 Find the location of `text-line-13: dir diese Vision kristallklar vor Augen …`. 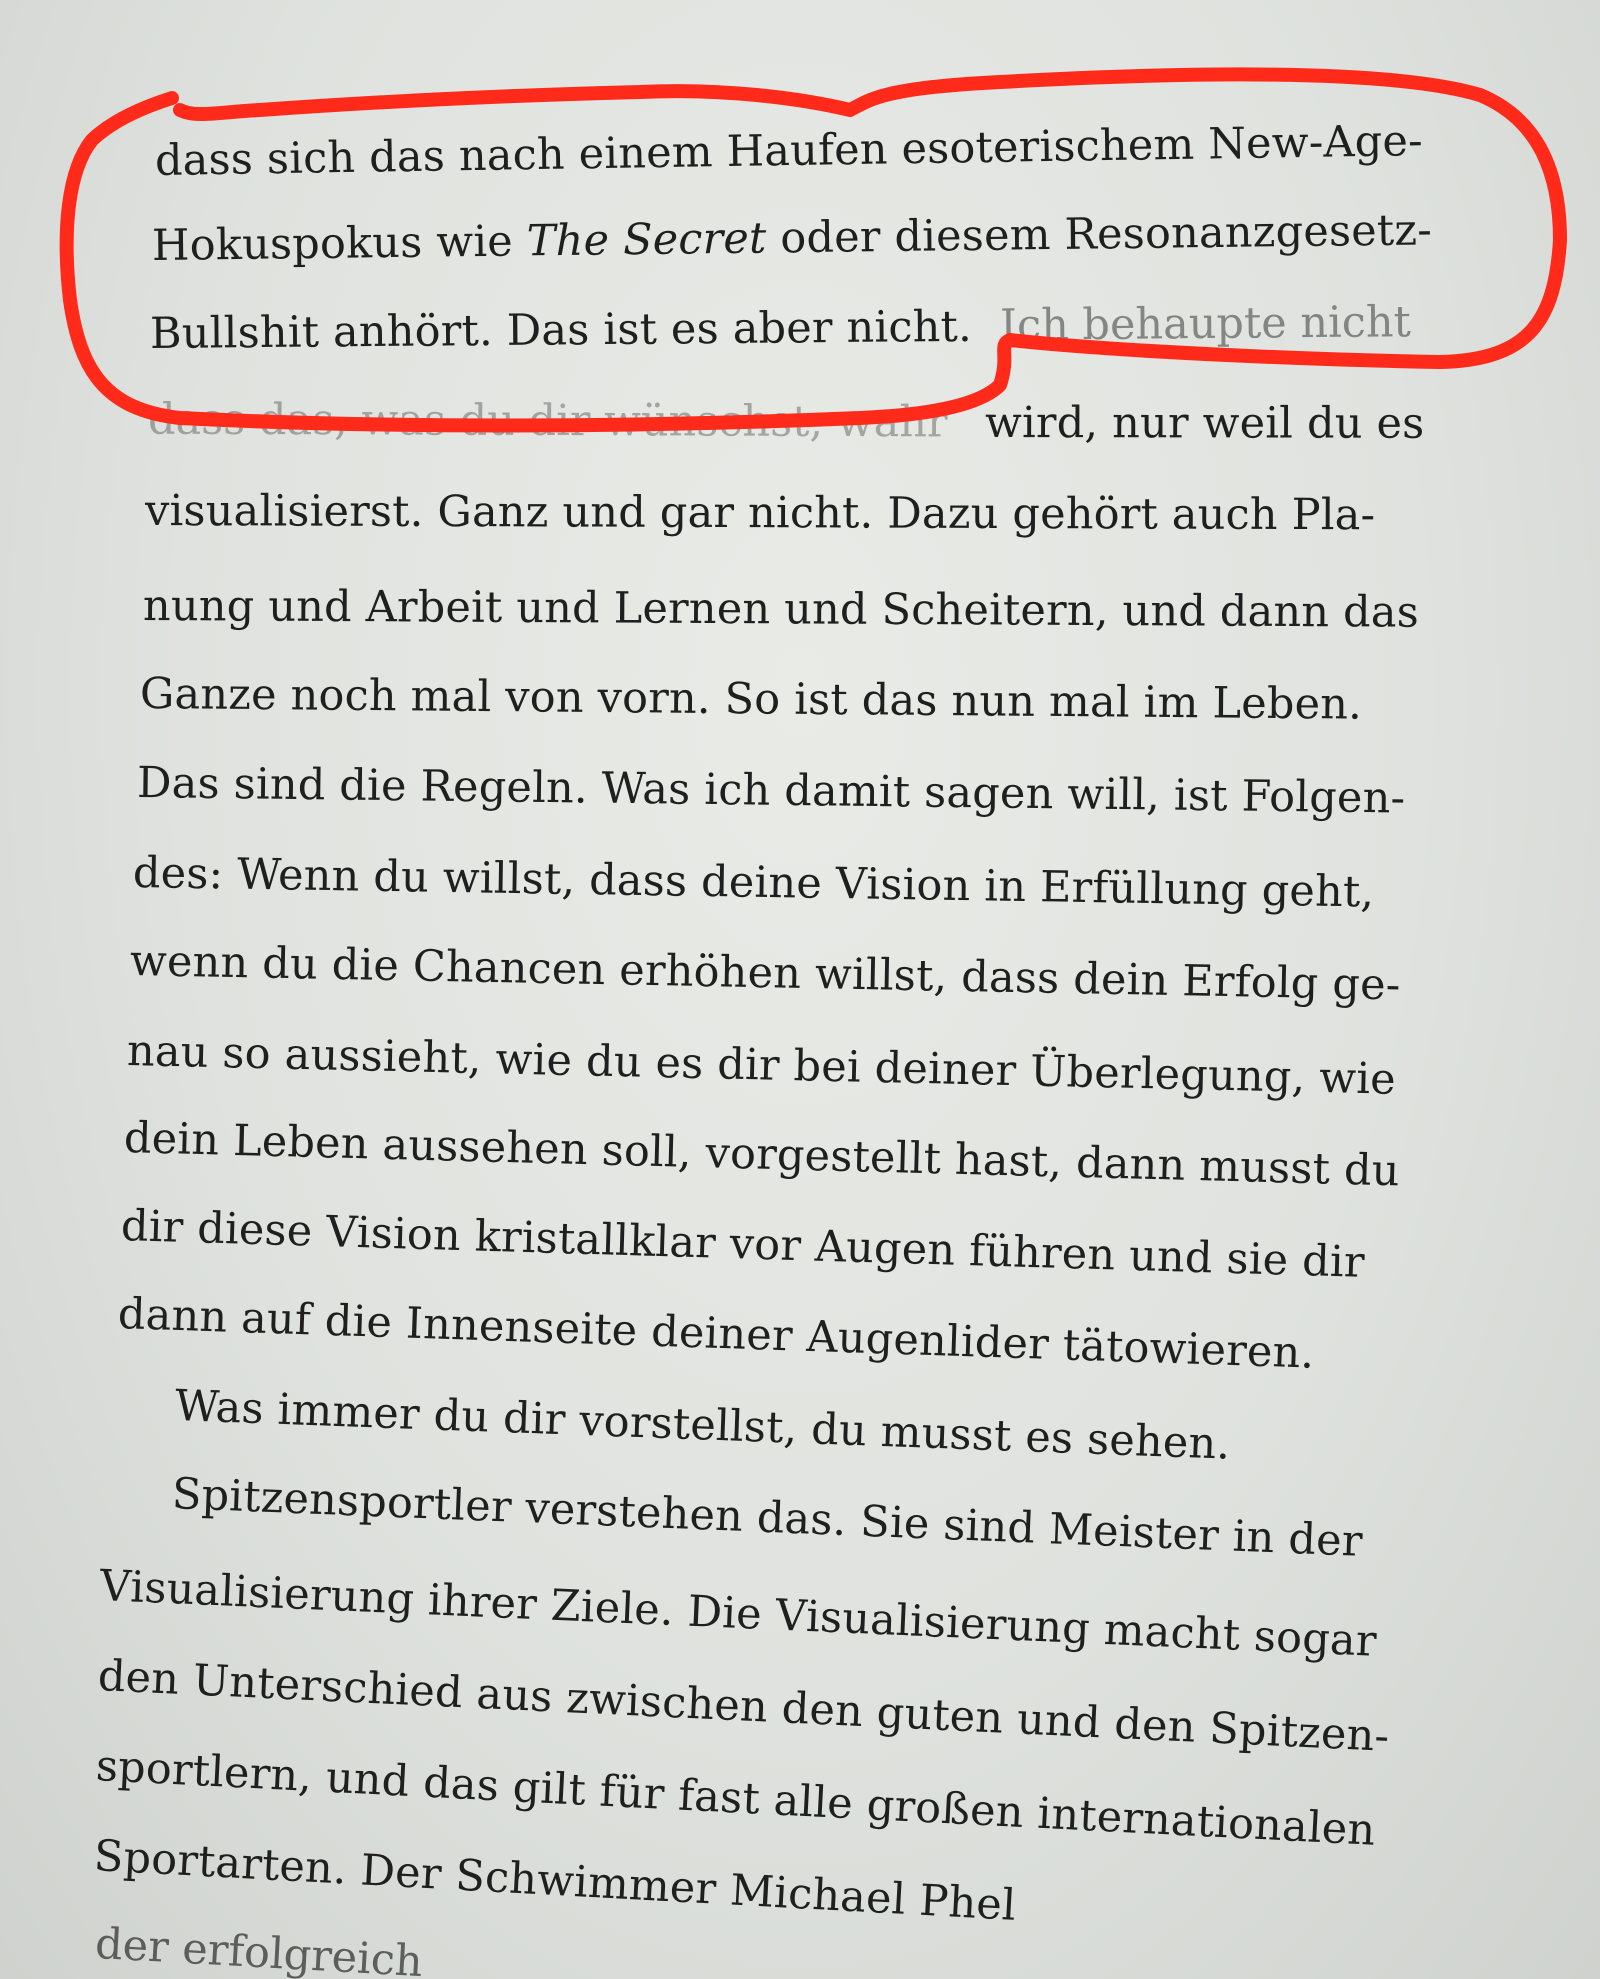

text-line-13: dir diese Vision kristallklar vor Augen … is located at coordinates (743, 1244).